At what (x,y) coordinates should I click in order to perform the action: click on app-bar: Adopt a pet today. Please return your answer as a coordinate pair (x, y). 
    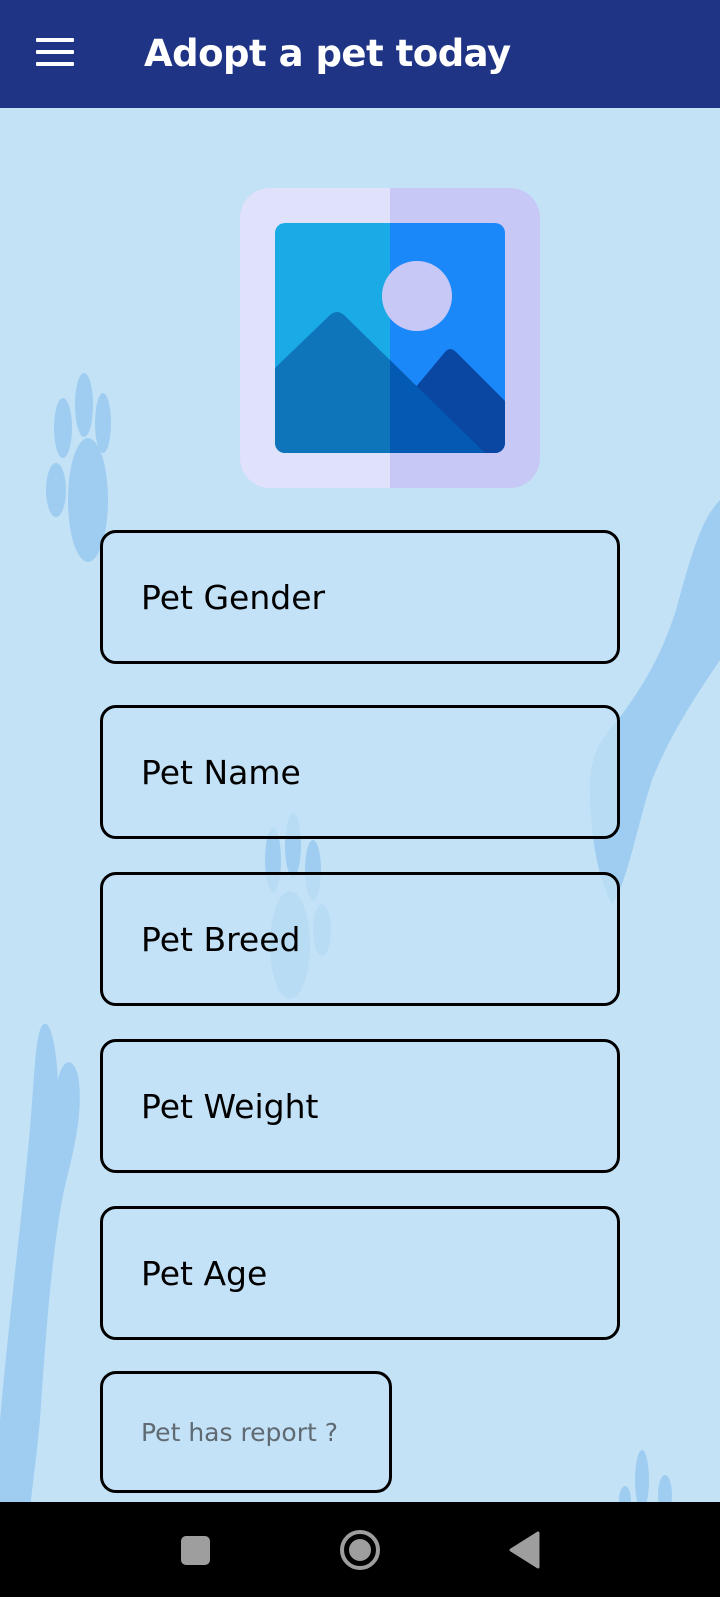
    Looking at the image, I should click on (360, 54).